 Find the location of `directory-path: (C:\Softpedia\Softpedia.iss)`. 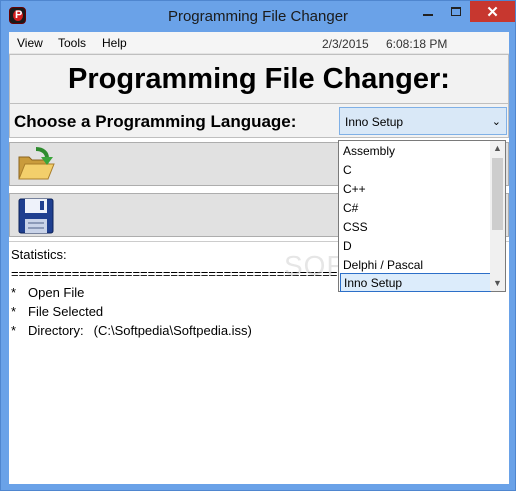

directory-path: (C:\Softpedia\Softpedia.iss) is located at coordinates (172, 330).